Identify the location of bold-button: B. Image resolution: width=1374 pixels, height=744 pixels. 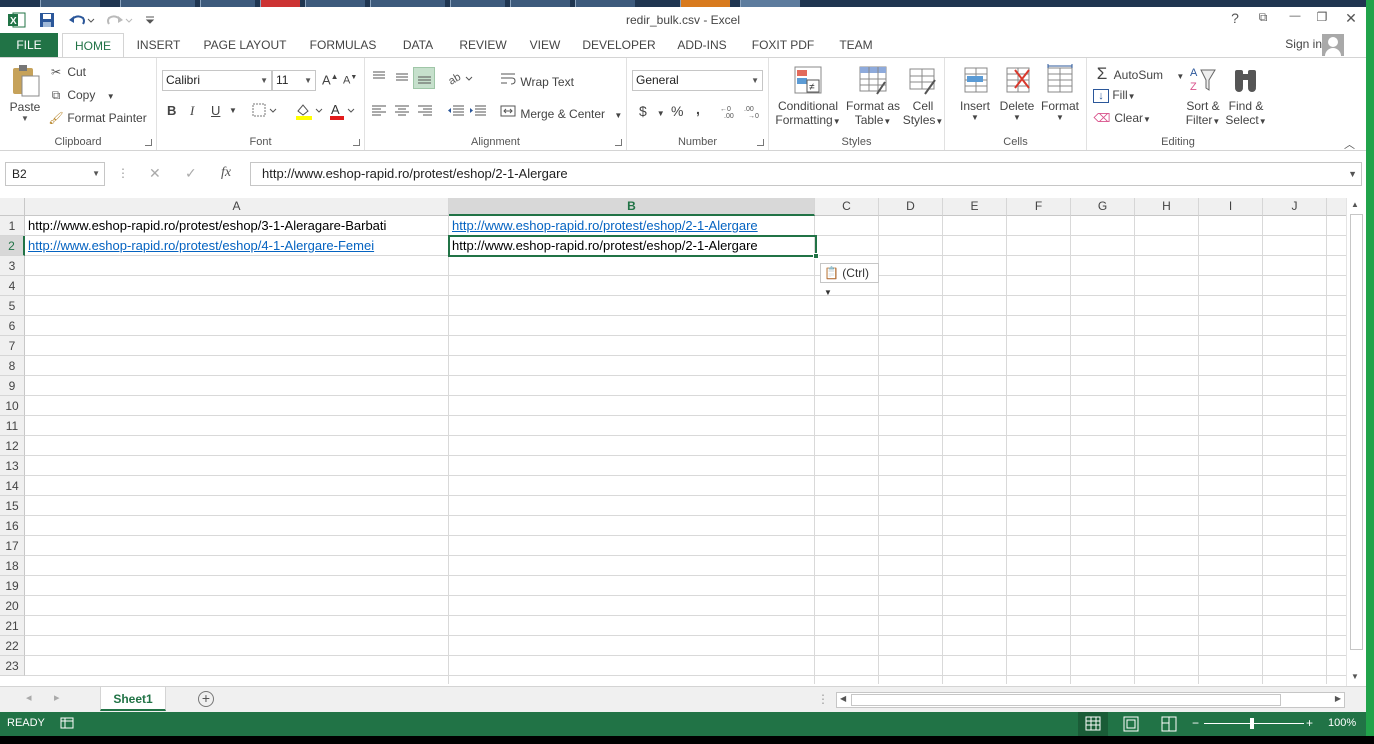
(171, 110).